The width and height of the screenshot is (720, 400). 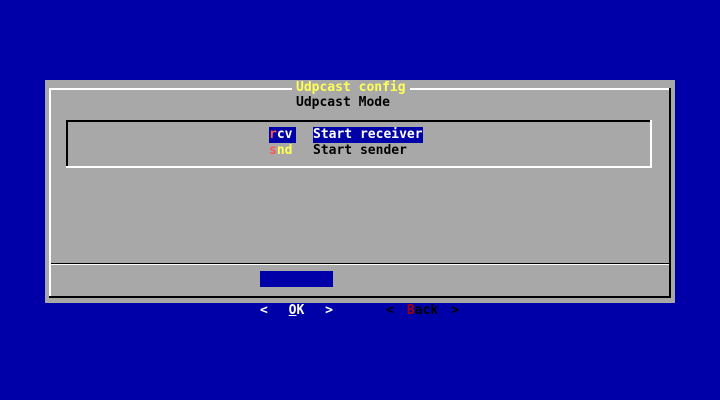 I want to click on menu-item-tag: snd, so click(x=282, y=151).